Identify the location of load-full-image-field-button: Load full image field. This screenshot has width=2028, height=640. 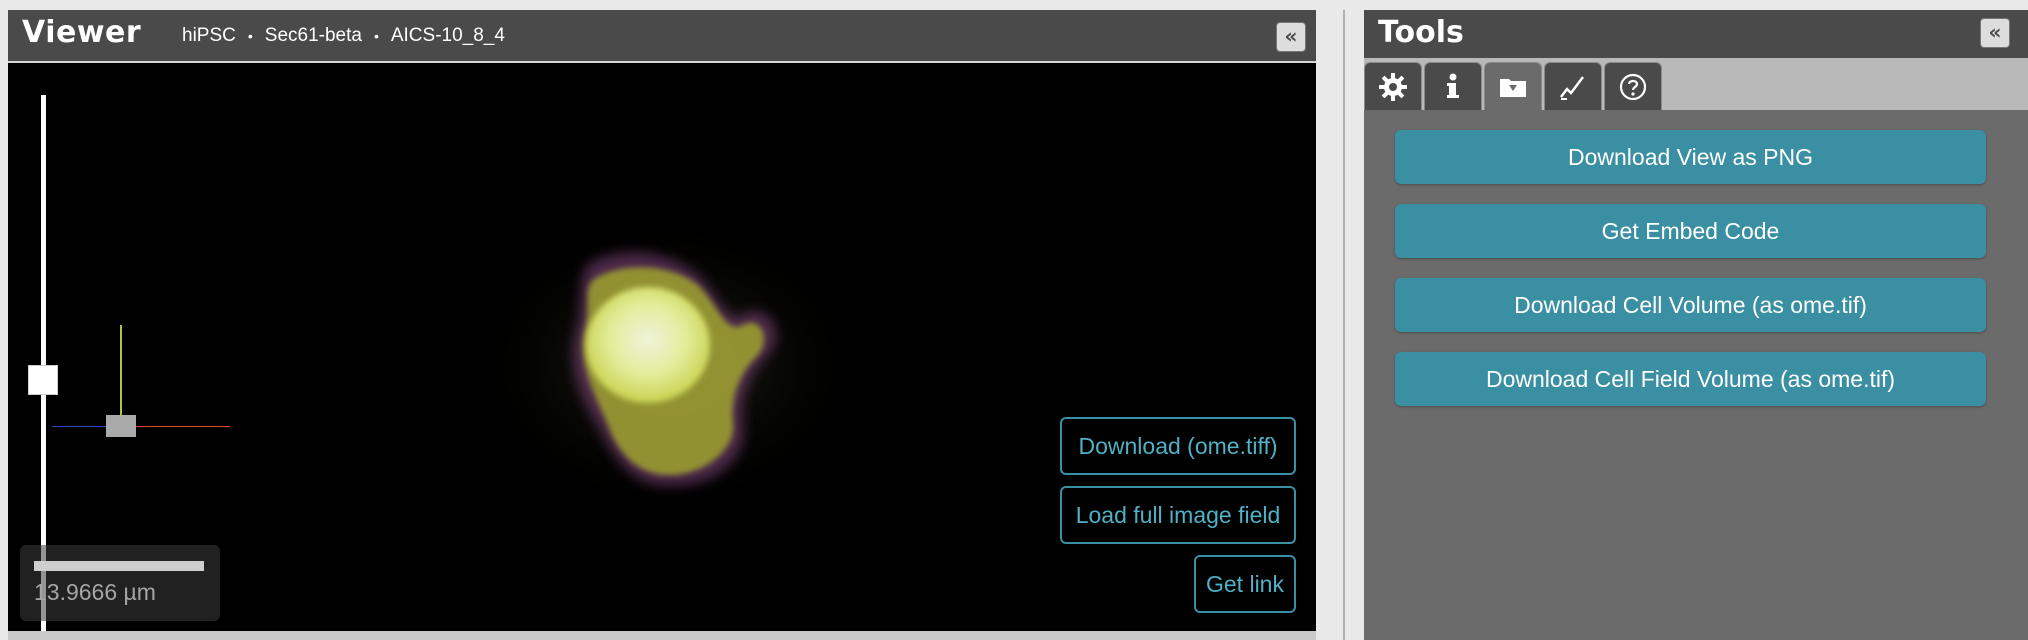
(1178, 515).